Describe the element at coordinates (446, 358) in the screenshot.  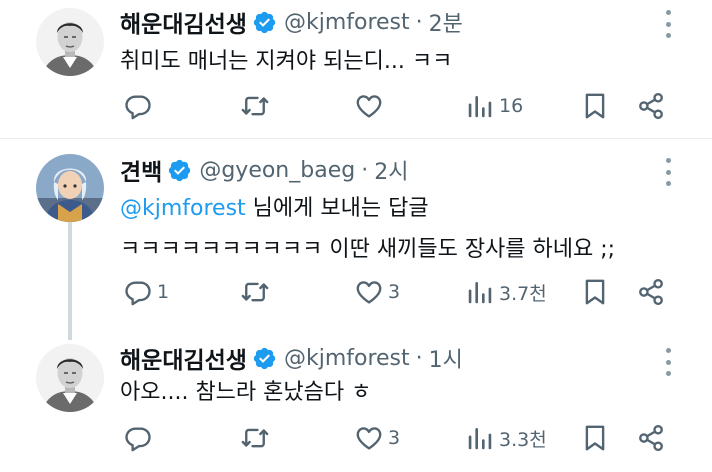
I see `timestamp: 1시` at that location.